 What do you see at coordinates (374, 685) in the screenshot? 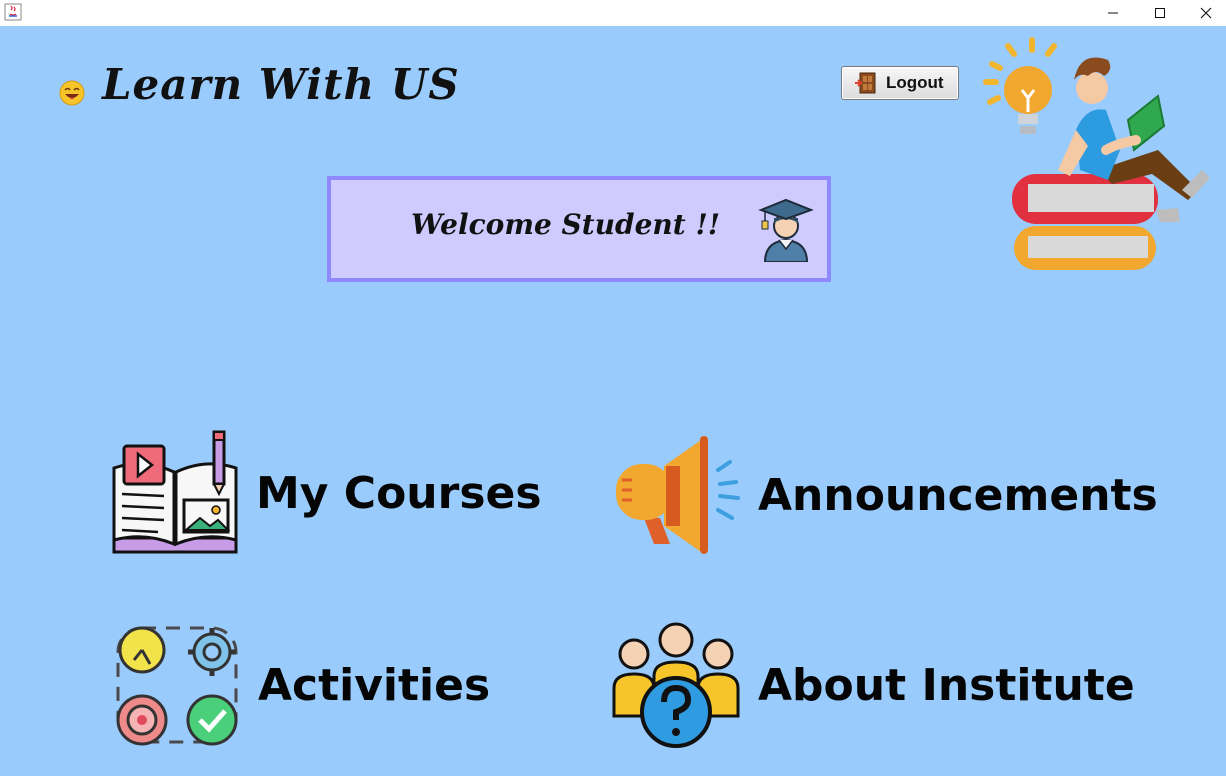
I see `activities-label: Activities` at bounding box center [374, 685].